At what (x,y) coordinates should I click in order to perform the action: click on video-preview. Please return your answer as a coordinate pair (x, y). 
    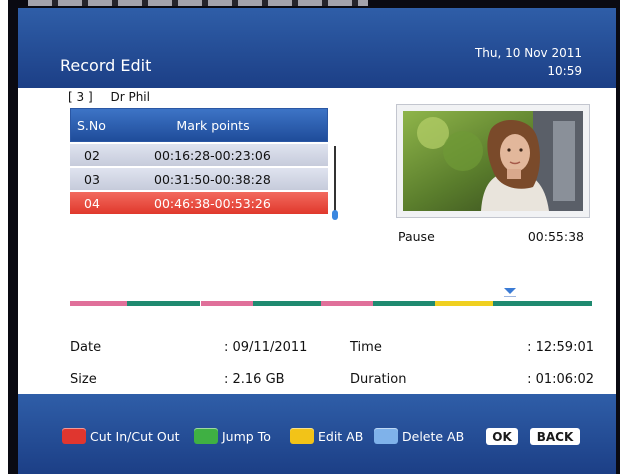
    Looking at the image, I should click on (493, 161).